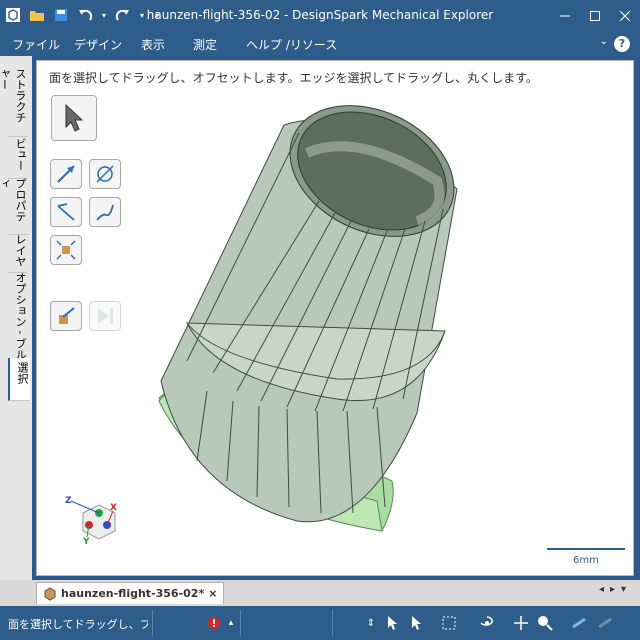 The height and width of the screenshot is (640, 640). What do you see at coordinates (231, 623) in the screenshot?
I see `error-dropdown-icon: ▴` at bounding box center [231, 623].